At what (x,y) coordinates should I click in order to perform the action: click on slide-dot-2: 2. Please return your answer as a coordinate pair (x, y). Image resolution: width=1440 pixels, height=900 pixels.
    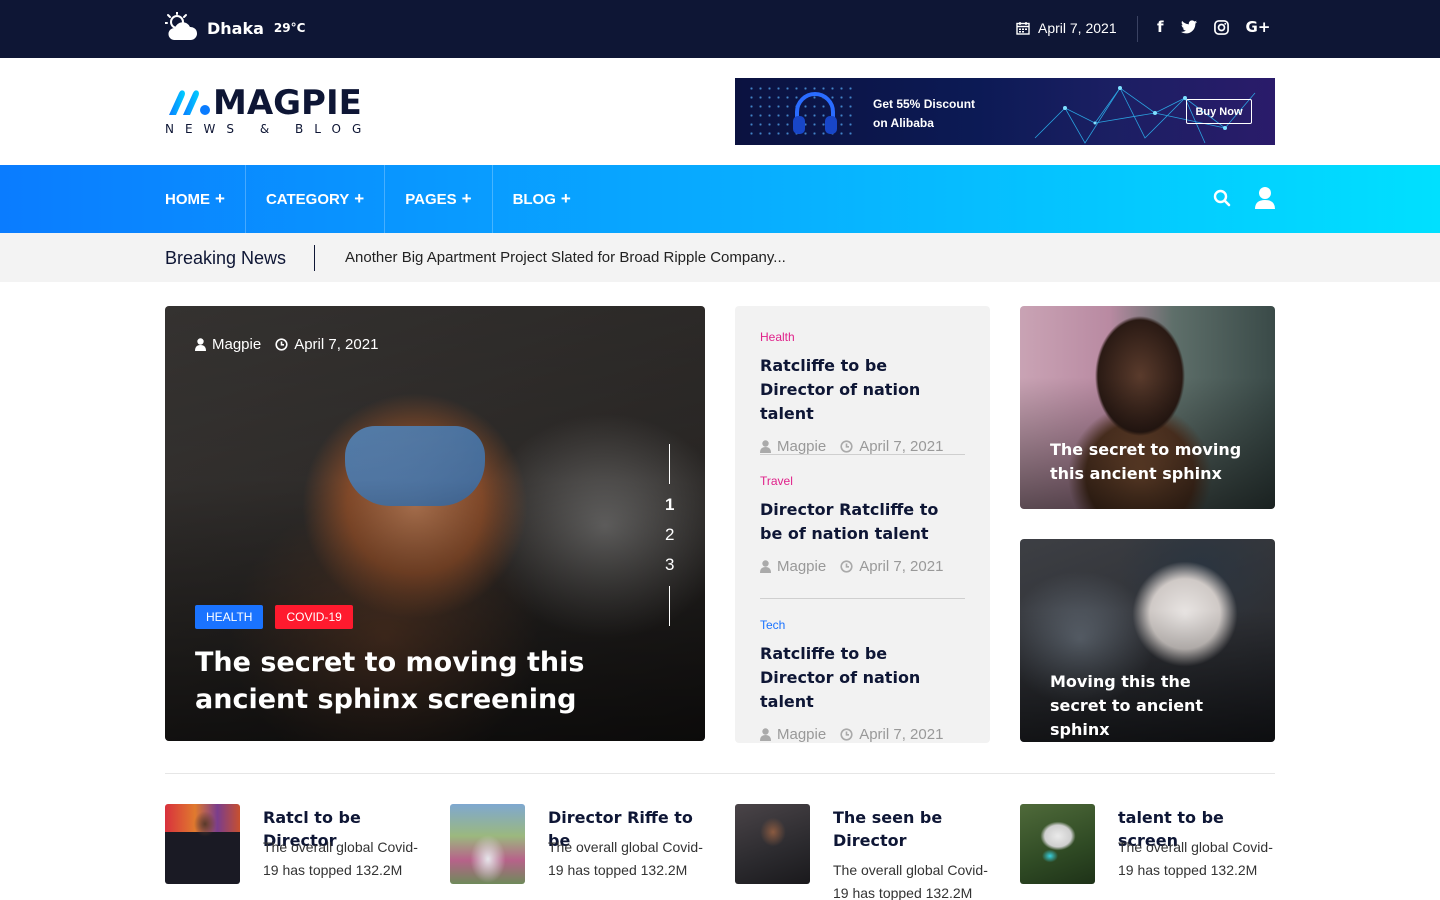
    Looking at the image, I should click on (669, 535).